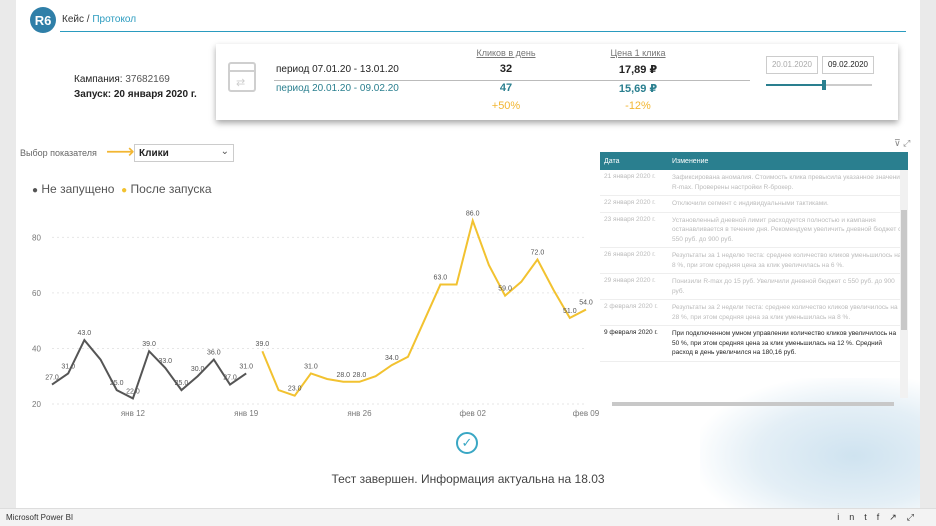  Describe the element at coordinates (36, 404) in the screenshot. I see `y-tick-label: 20` at that location.